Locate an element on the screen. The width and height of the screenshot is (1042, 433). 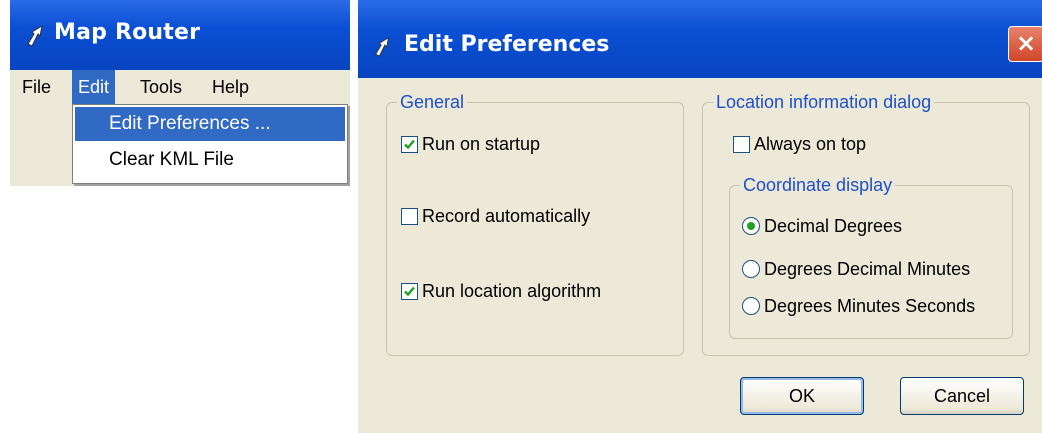
dialog-title: Edit Preferences is located at coordinates (507, 44).